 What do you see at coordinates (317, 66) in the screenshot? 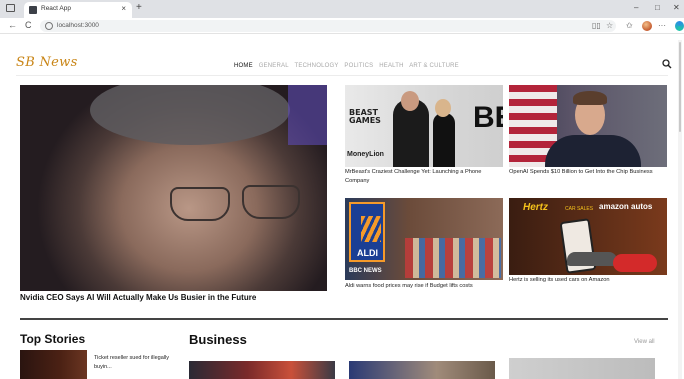
I see `nav-technology: TECHNOLOGY` at bounding box center [317, 66].